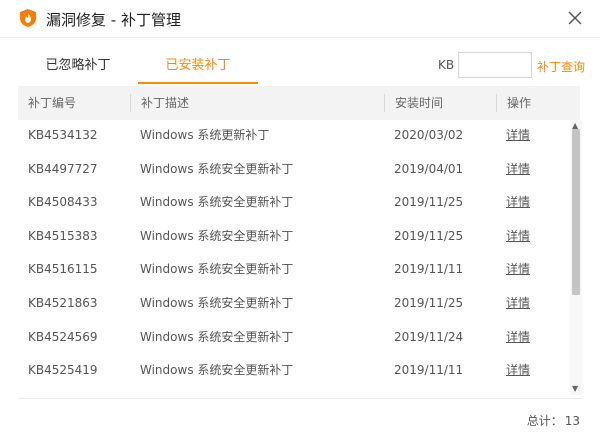 The image size is (600, 443). What do you see at coordinates (429, 135) in the screenshot?
I see `install-date: 2020/03/02` at bounding box center [429, 135].